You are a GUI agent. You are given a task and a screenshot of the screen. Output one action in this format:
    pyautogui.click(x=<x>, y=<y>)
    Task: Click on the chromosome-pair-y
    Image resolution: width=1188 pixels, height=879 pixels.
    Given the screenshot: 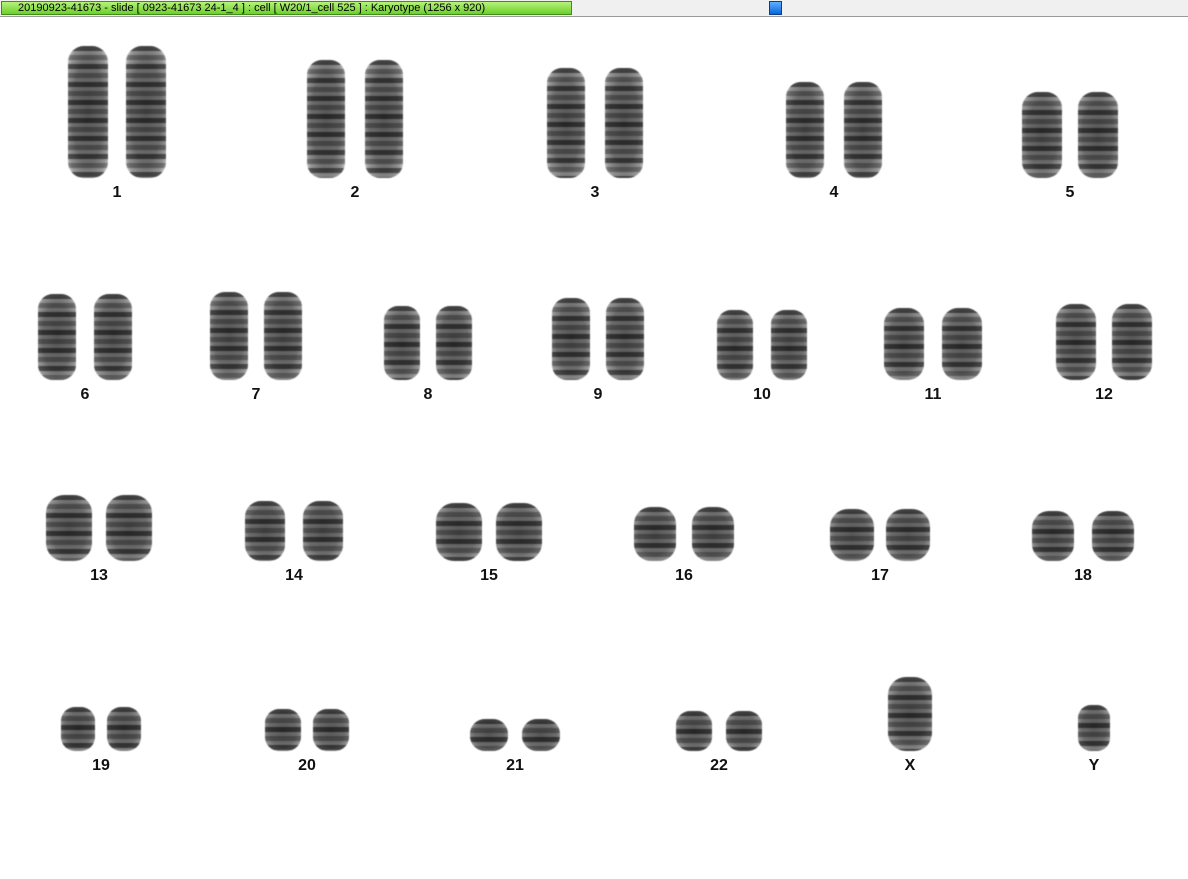 What is the action you would take?
    pyautogui.click(x=1094, y=728)
    